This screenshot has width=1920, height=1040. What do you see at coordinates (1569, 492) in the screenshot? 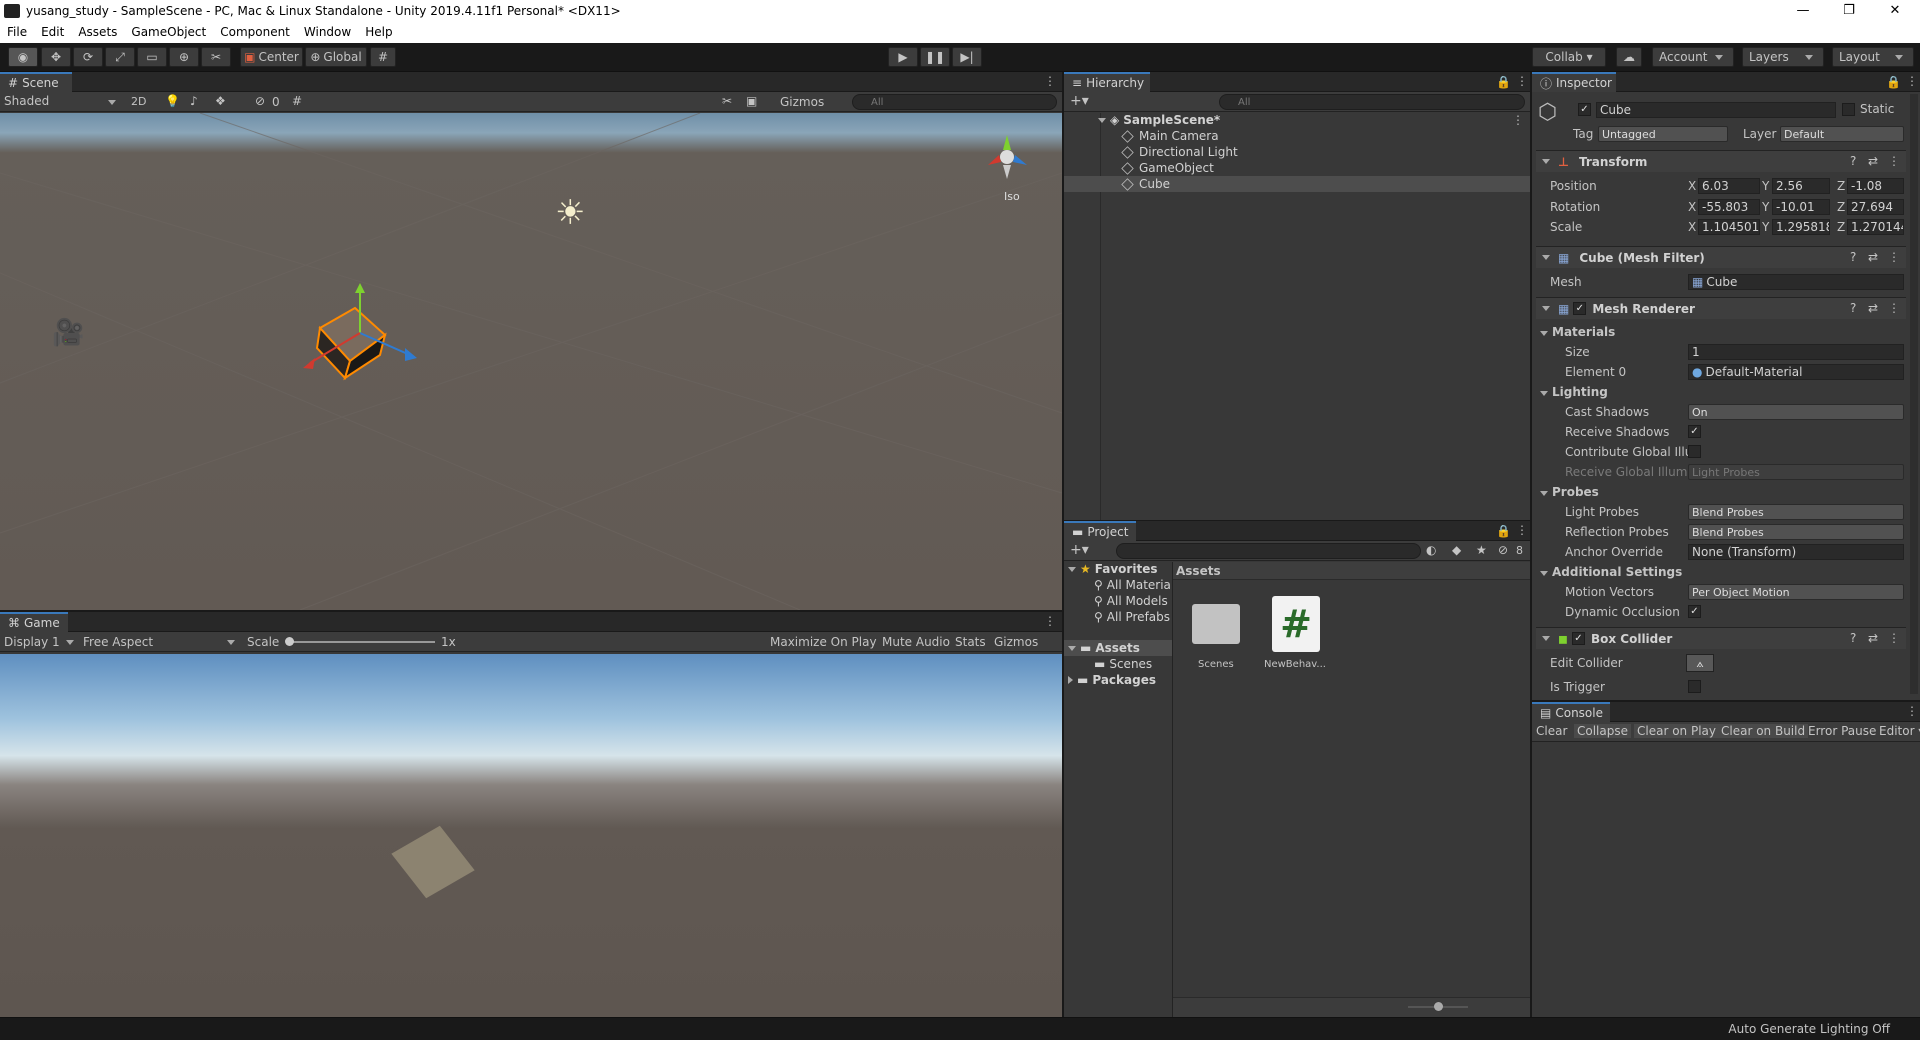
I see `probes-foldout: Probes` at bounding box center [1569, 492].